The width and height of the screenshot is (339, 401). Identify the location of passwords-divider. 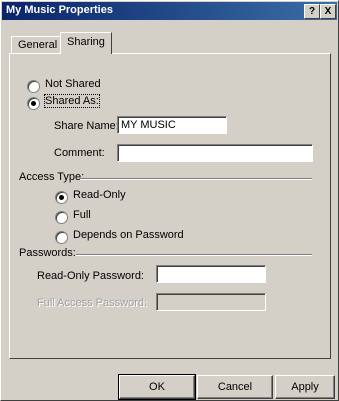
(194, 255).